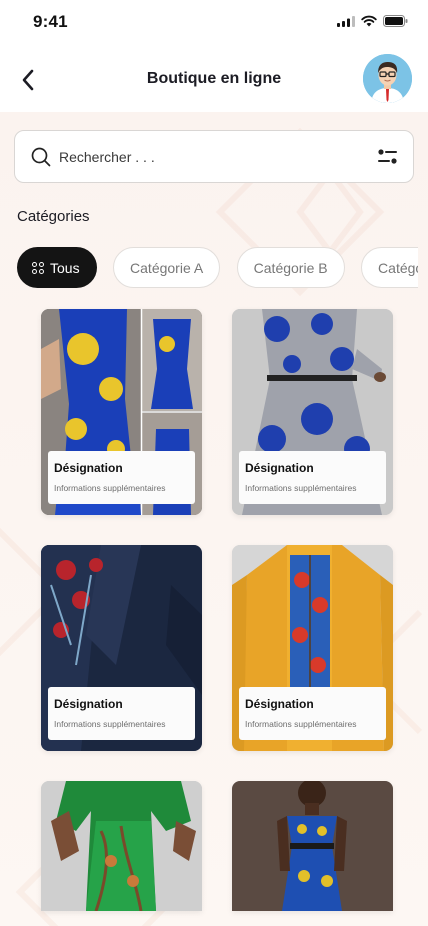 This screenshot has width=428, height=926. I want to click on chip-category-b: Catégorie B, so click(290, 267).